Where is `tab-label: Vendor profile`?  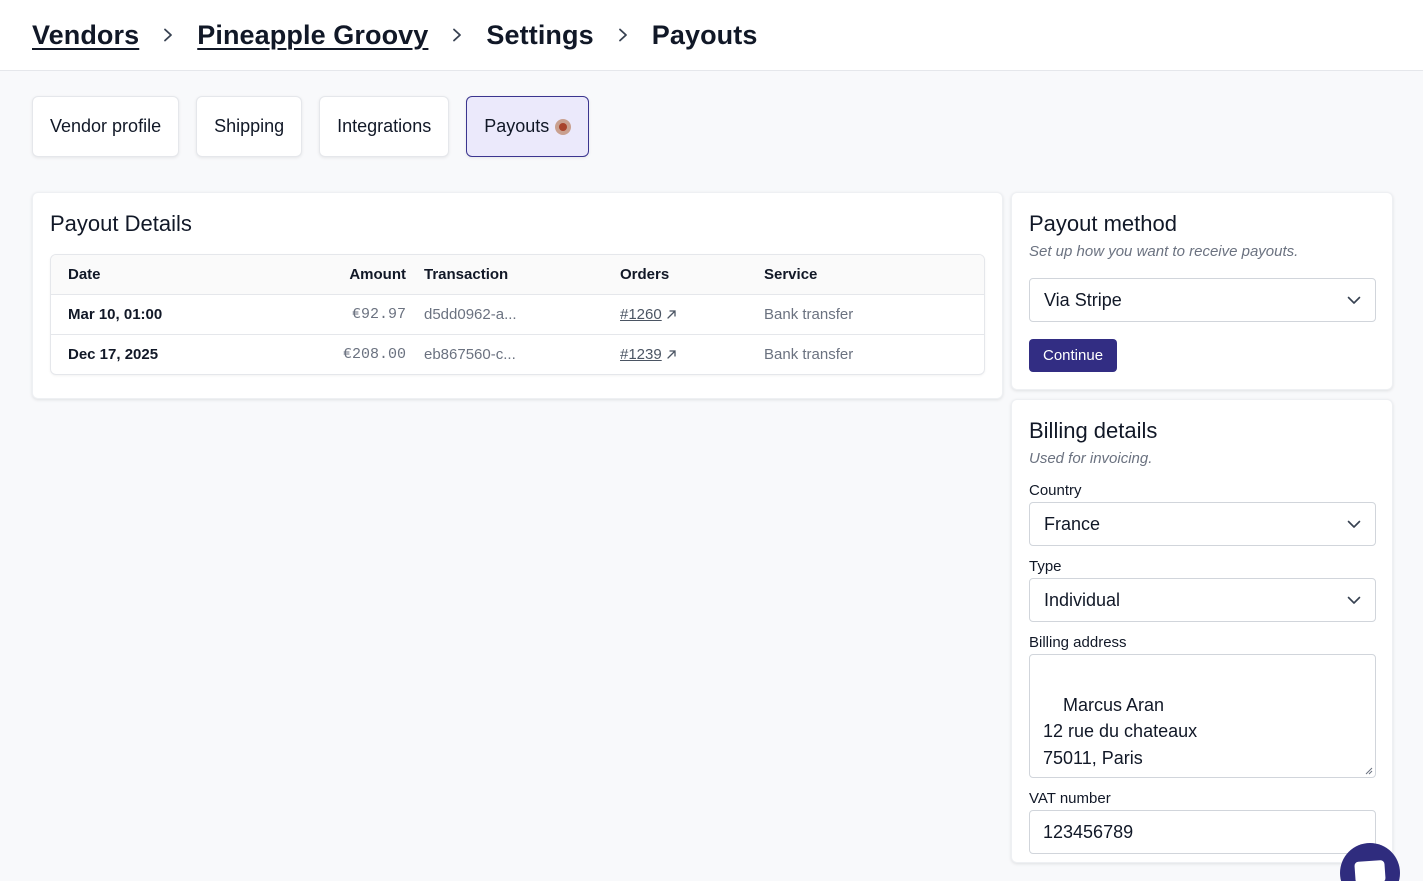
tab-label: Vendor profile is located at coordinates (106, 126).